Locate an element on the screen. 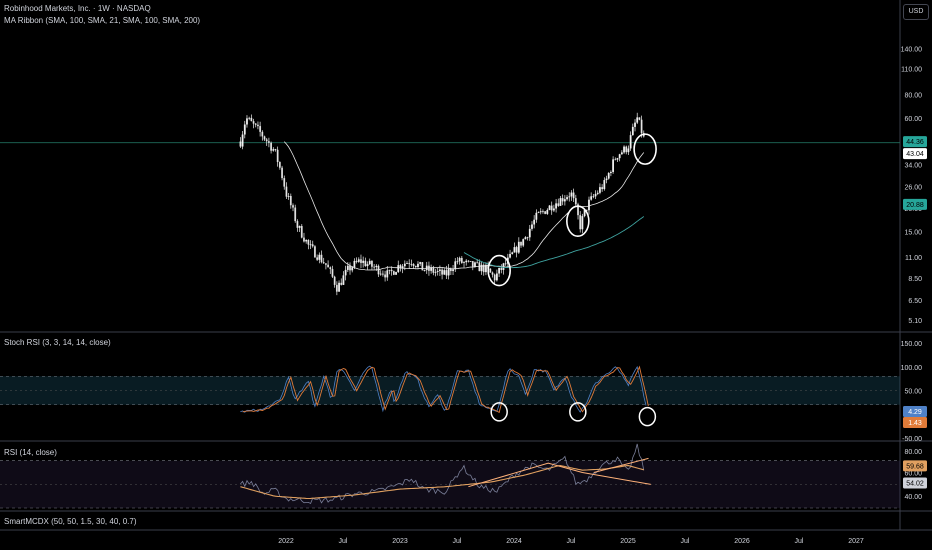  time-tick-label: 2026 is located at coordinates (742, 541).